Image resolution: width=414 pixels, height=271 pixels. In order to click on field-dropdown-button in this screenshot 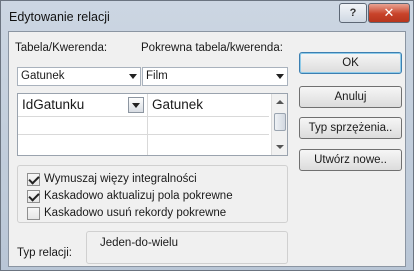, I will do `click(136, 105)`.